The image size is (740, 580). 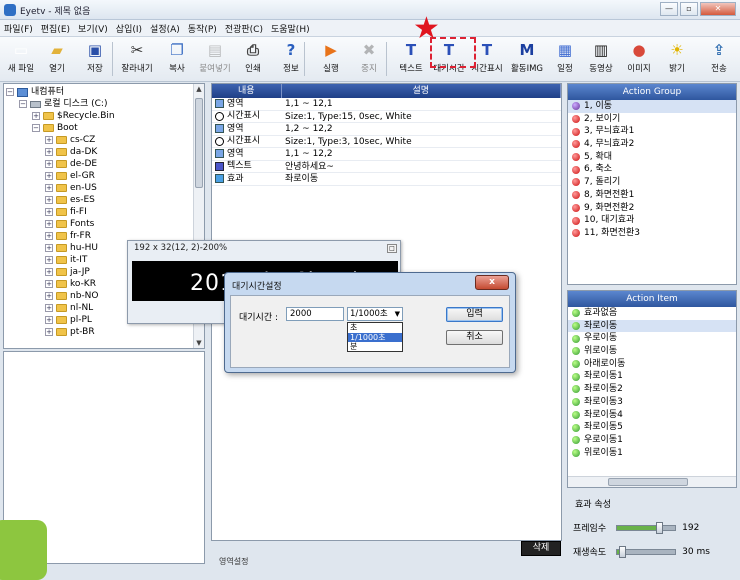 What do you see at coordinates (652, 144) in the screenshot?
I see `action-group-item: 4, 무늬효과2` at bounding box center [652, 144].